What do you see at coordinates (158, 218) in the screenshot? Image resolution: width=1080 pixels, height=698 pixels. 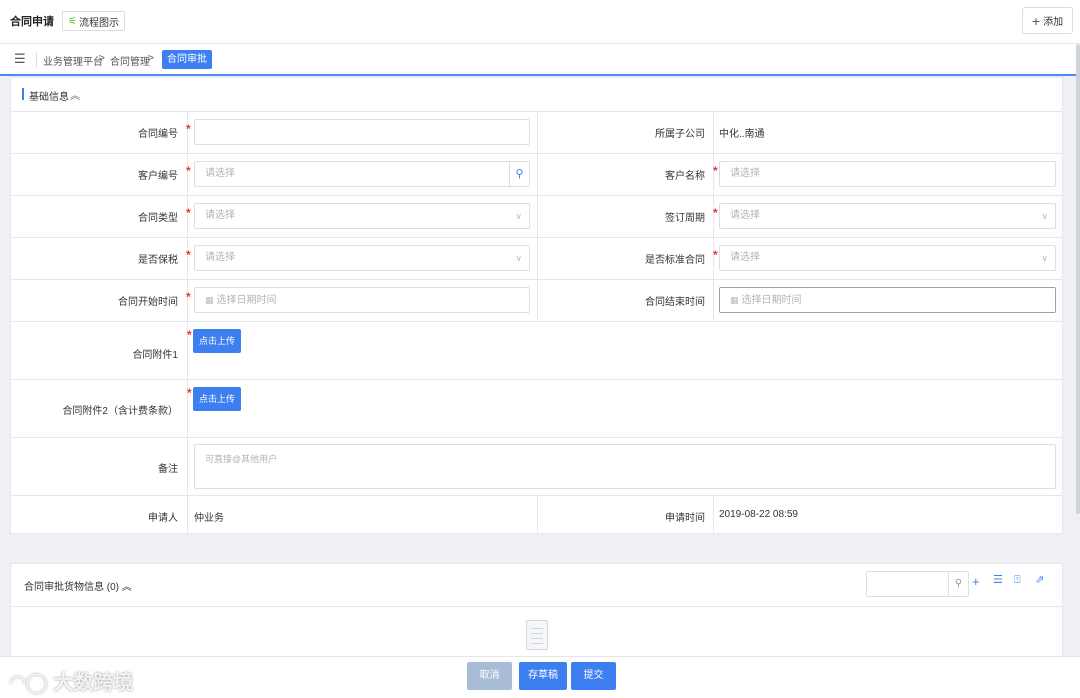 I see `contract-type-label: 合同类型` at bounding box center [158, 218].